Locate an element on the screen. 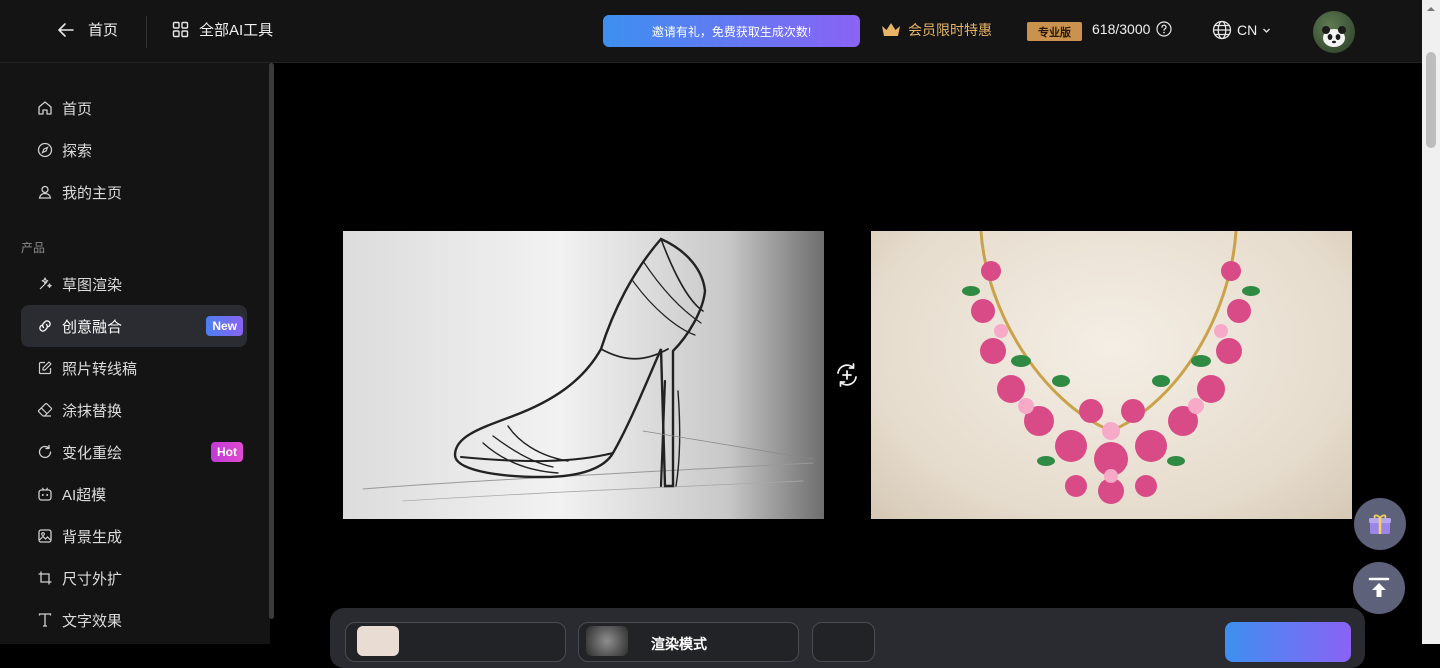 Image resolution: width=1440 pixels, height=668 pixels. generate-button is located at coordinates (1288, 642).